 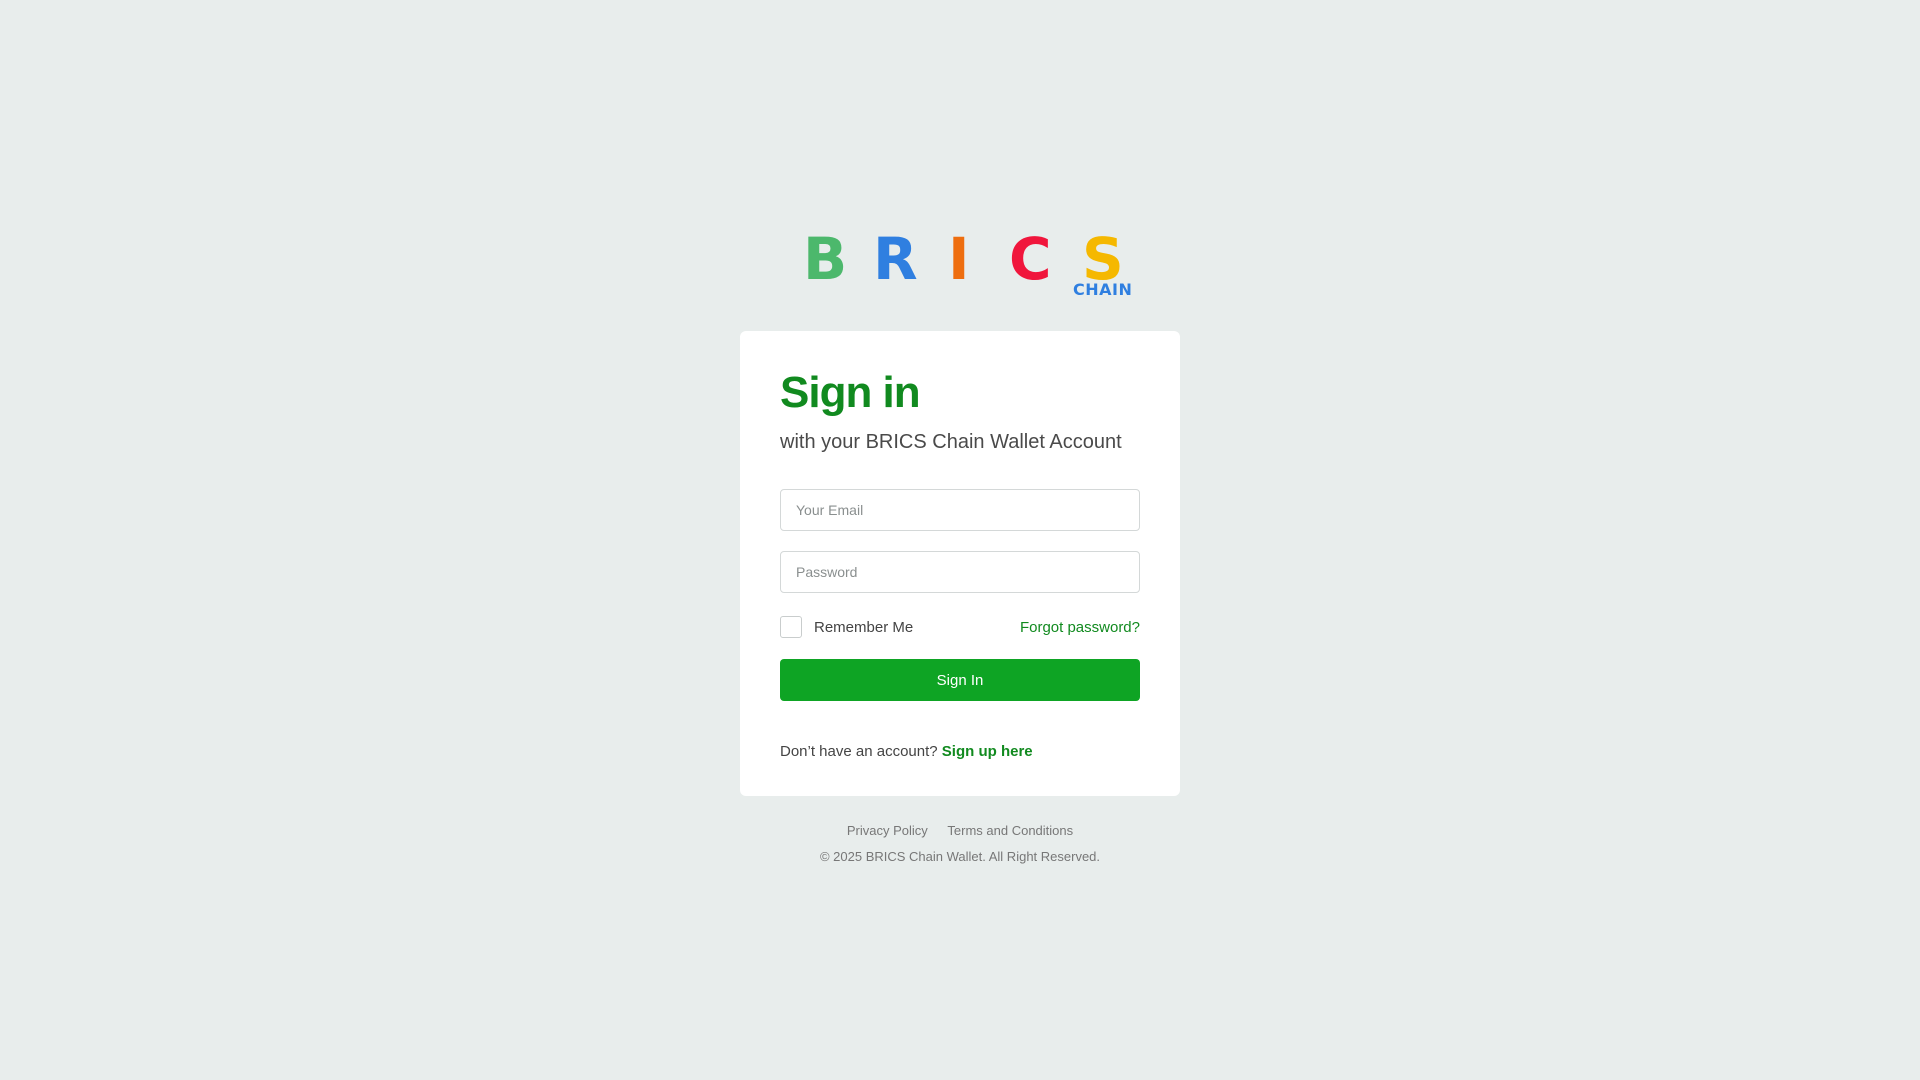 What do you see at coordinates (960, 510) in the screenshot?
I see `email-field` at bounding box center [960, 510].